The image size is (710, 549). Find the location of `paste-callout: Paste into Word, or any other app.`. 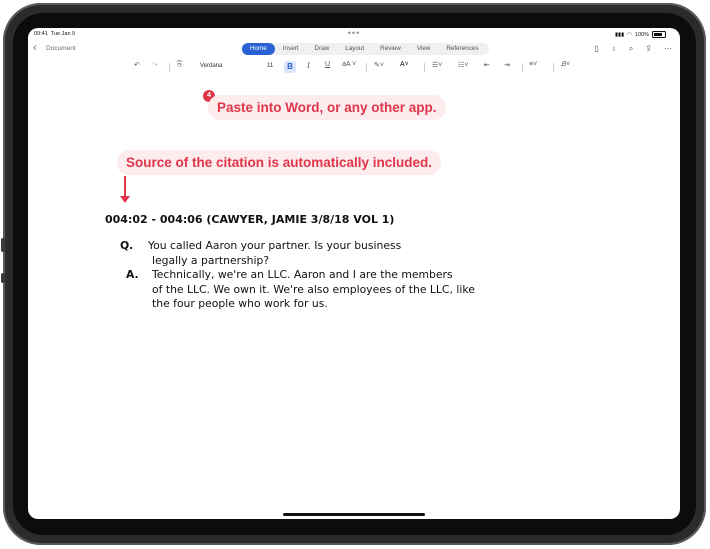

paste-callout: Paste into Word, or any other app. is located at coordinates (327, 107).